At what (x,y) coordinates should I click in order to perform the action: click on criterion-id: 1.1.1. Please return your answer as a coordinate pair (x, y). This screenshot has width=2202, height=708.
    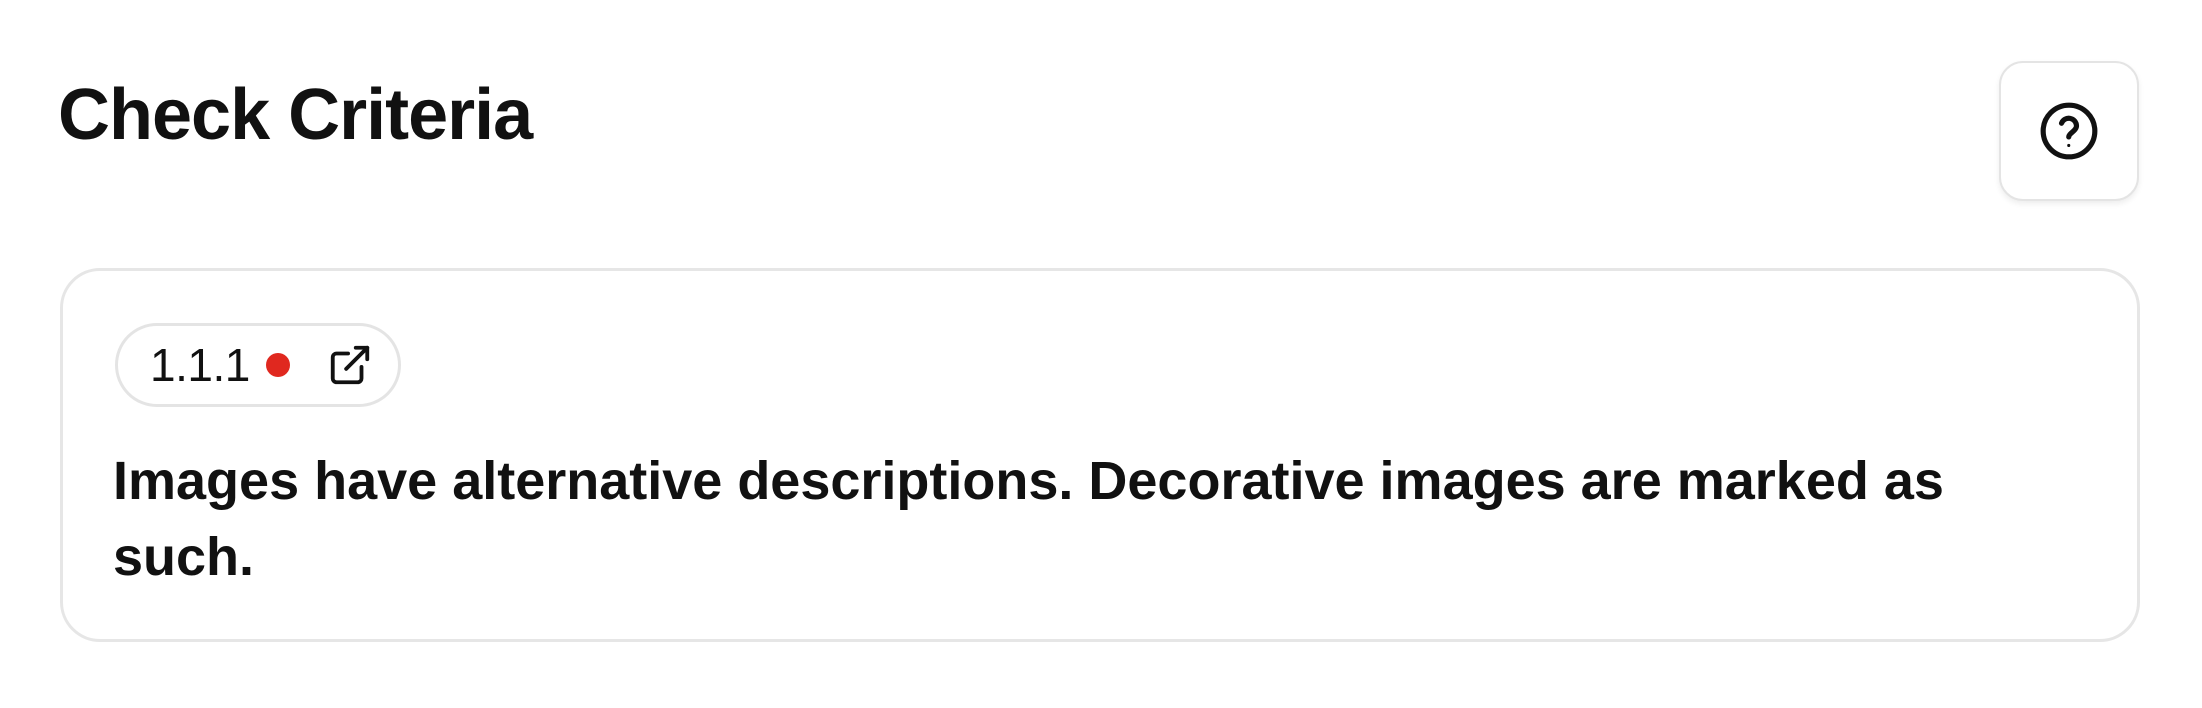
    Looking at the image, I should click on (200, 365).